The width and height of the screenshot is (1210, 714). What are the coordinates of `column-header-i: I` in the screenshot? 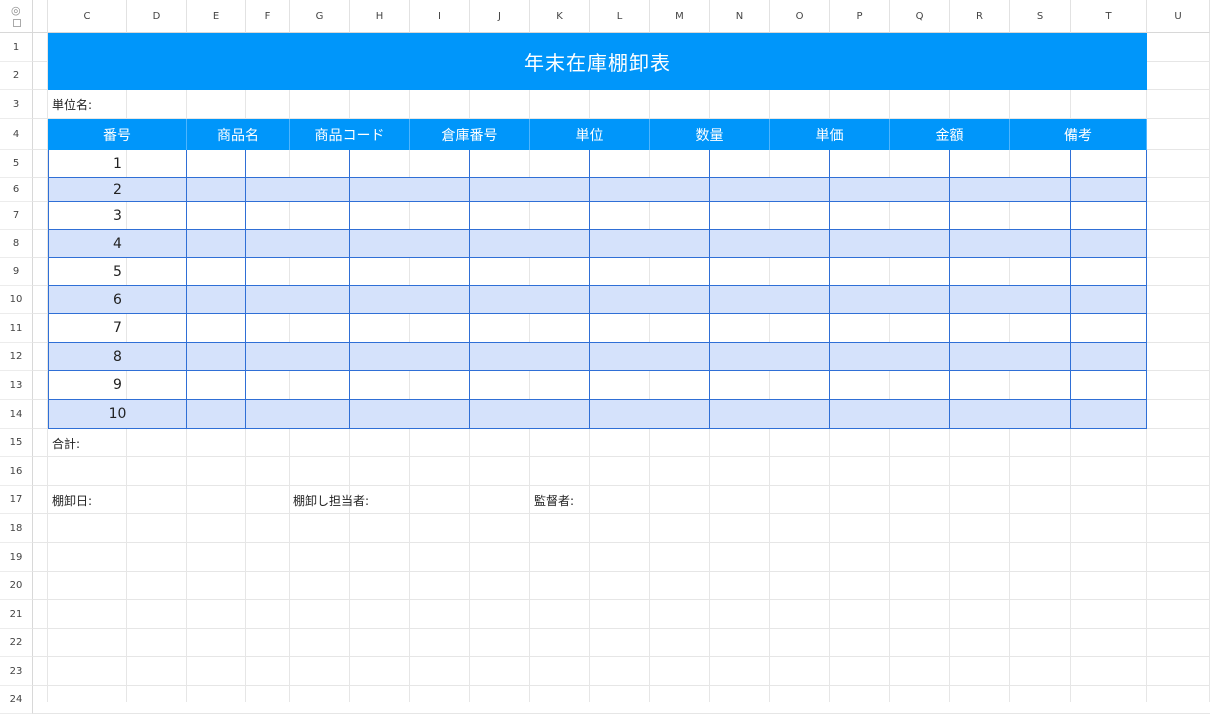 It's located at (440, 16).